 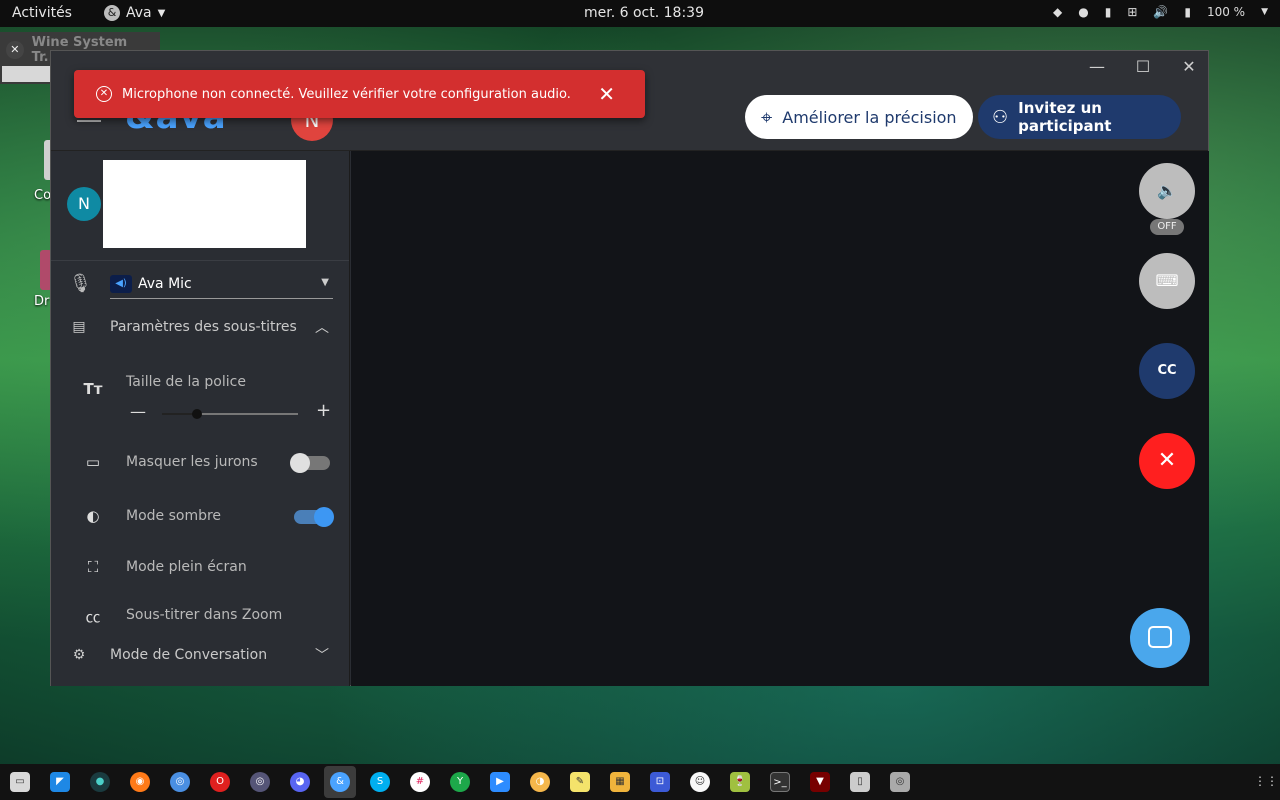 I want to click on error-icon: ✕, so click(x=104, y=94).